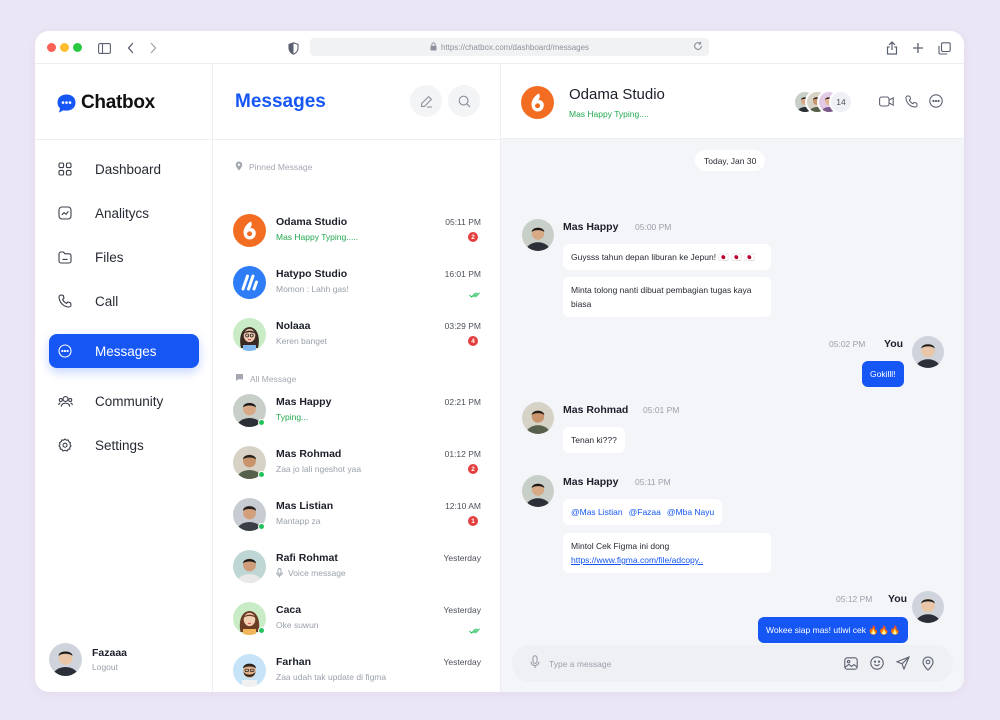 The image size is (1000, 720). I want to click on sidebar-item-call: Call, so click(124, 301).